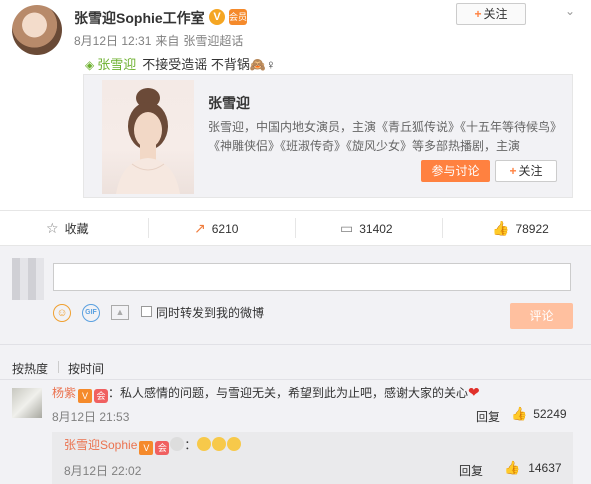 The image size is (591, 484). What do you see at coordinates (112, 41) in the screenshot?
I see `post-date: 8月12日 12:31` at bounding box center [112, 41].